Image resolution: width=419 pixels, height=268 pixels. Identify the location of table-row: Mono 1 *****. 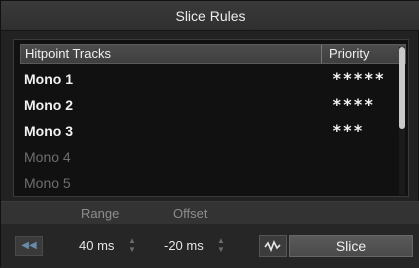
(209, 80).